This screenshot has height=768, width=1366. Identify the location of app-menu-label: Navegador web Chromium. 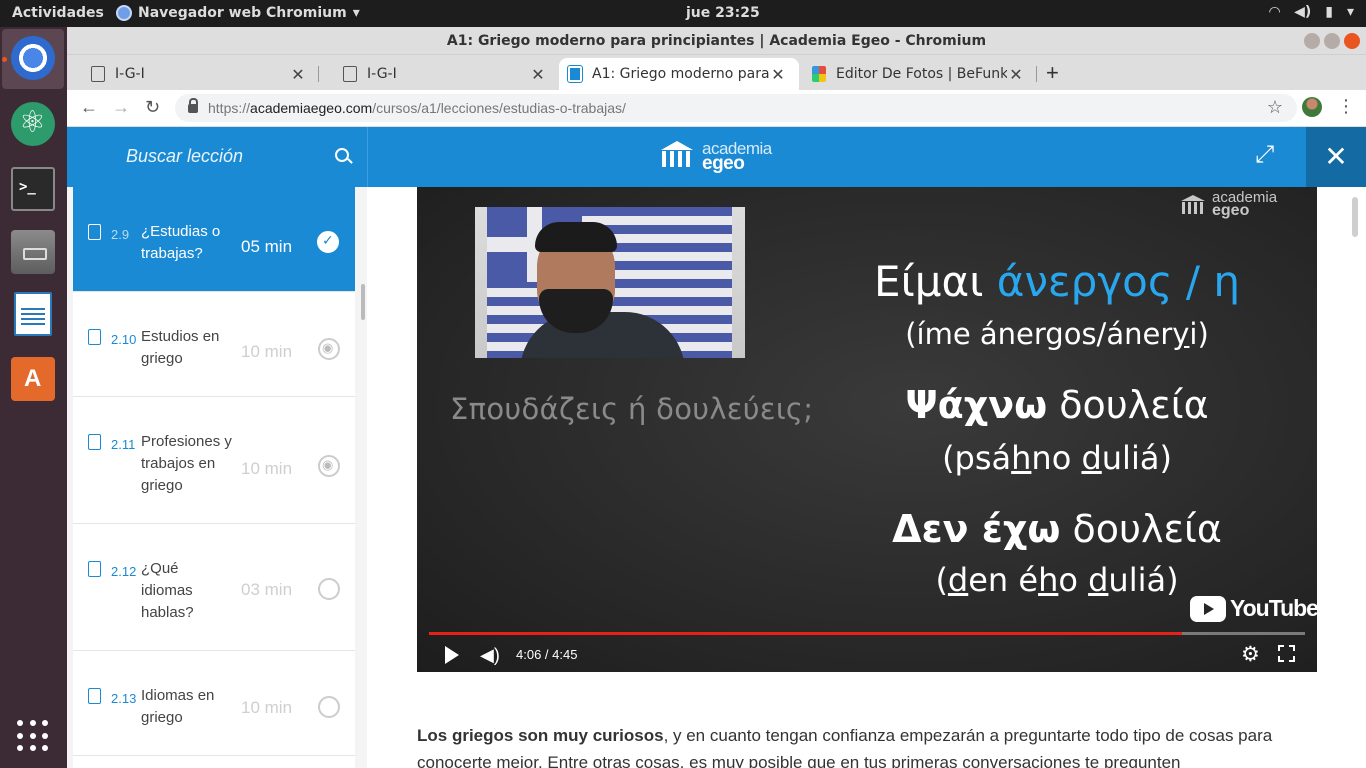
(242, 13).